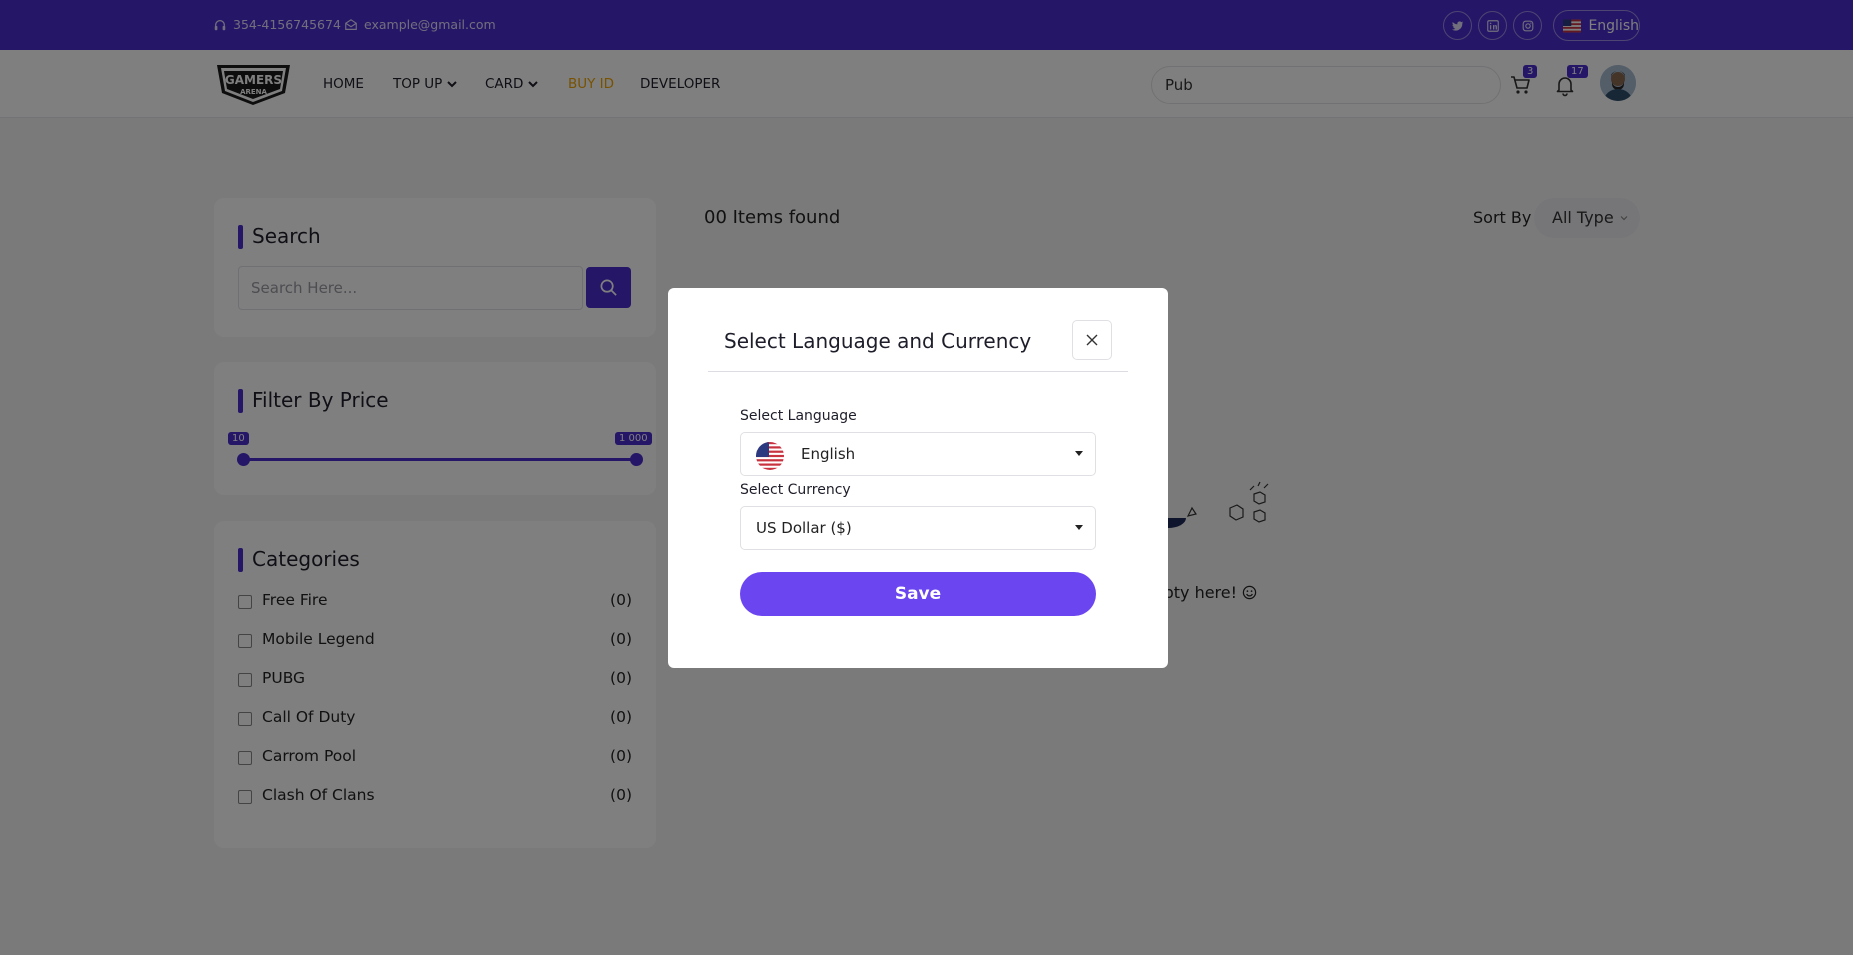  Describe the element at coordinates (828, 454) in the screenshot. I see `language-select-value: English` at that location.